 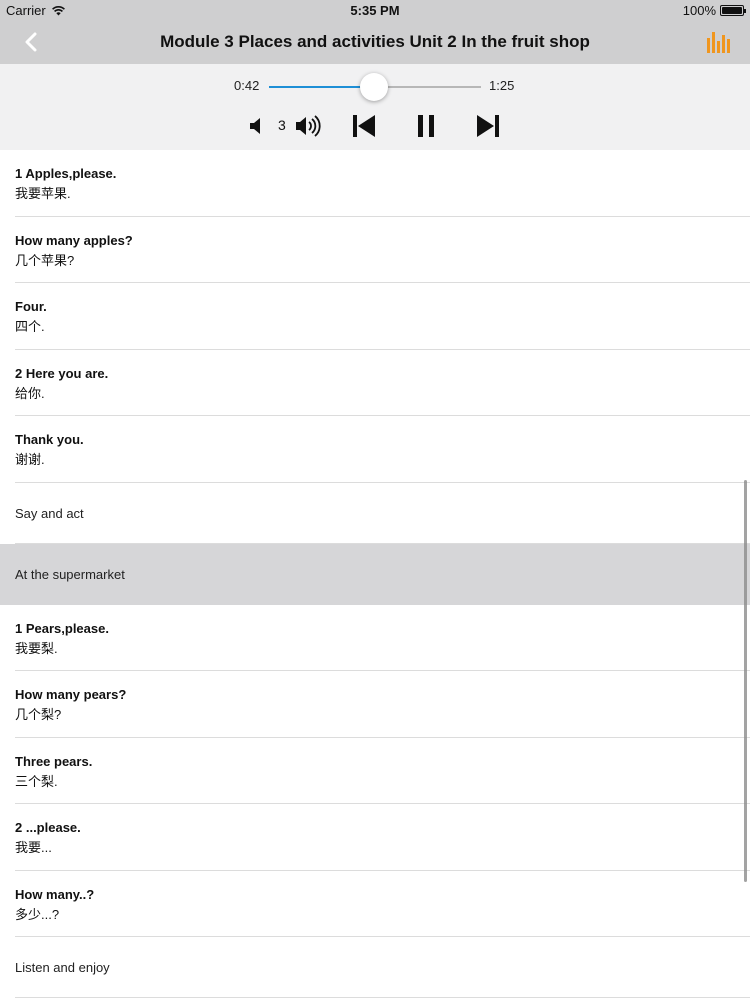 What do you see at coordinates (30, 393) in the screenshot?
I see `sentence-chinese: 给你.` at bounding box center [30, 393].